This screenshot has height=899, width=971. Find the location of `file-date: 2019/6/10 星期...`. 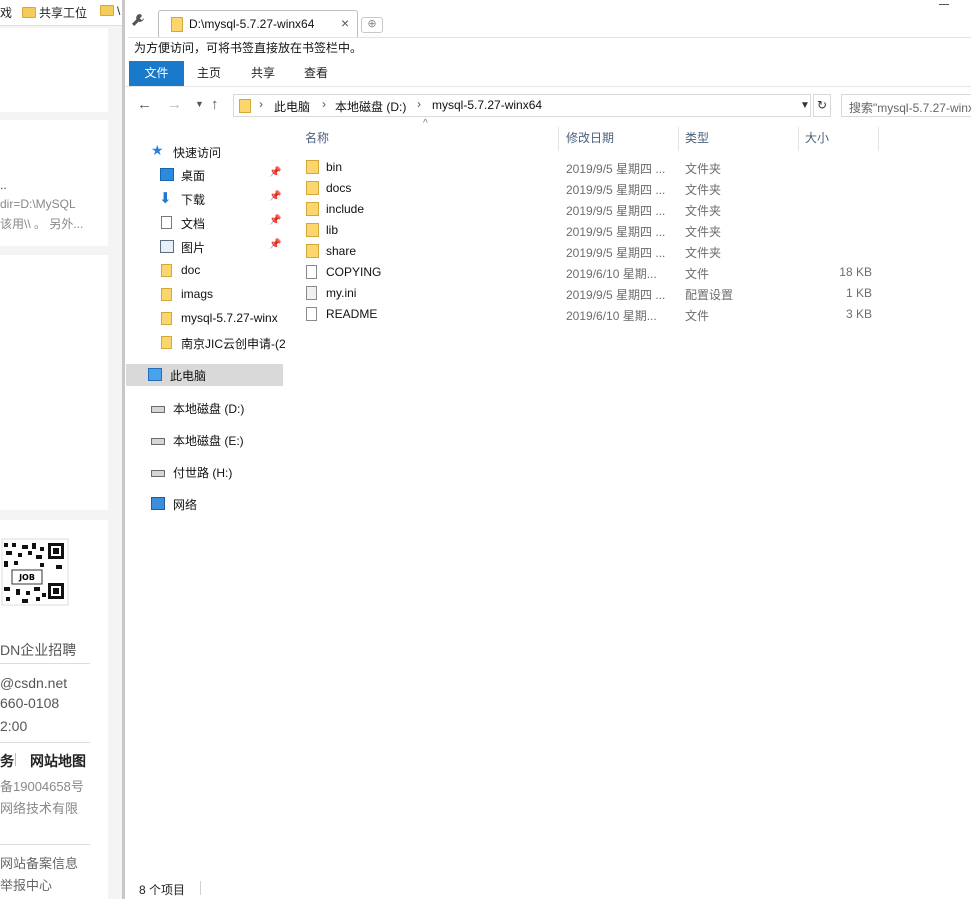

file-date: 2019/6/10 星期... is located at coordinates (611, 274).